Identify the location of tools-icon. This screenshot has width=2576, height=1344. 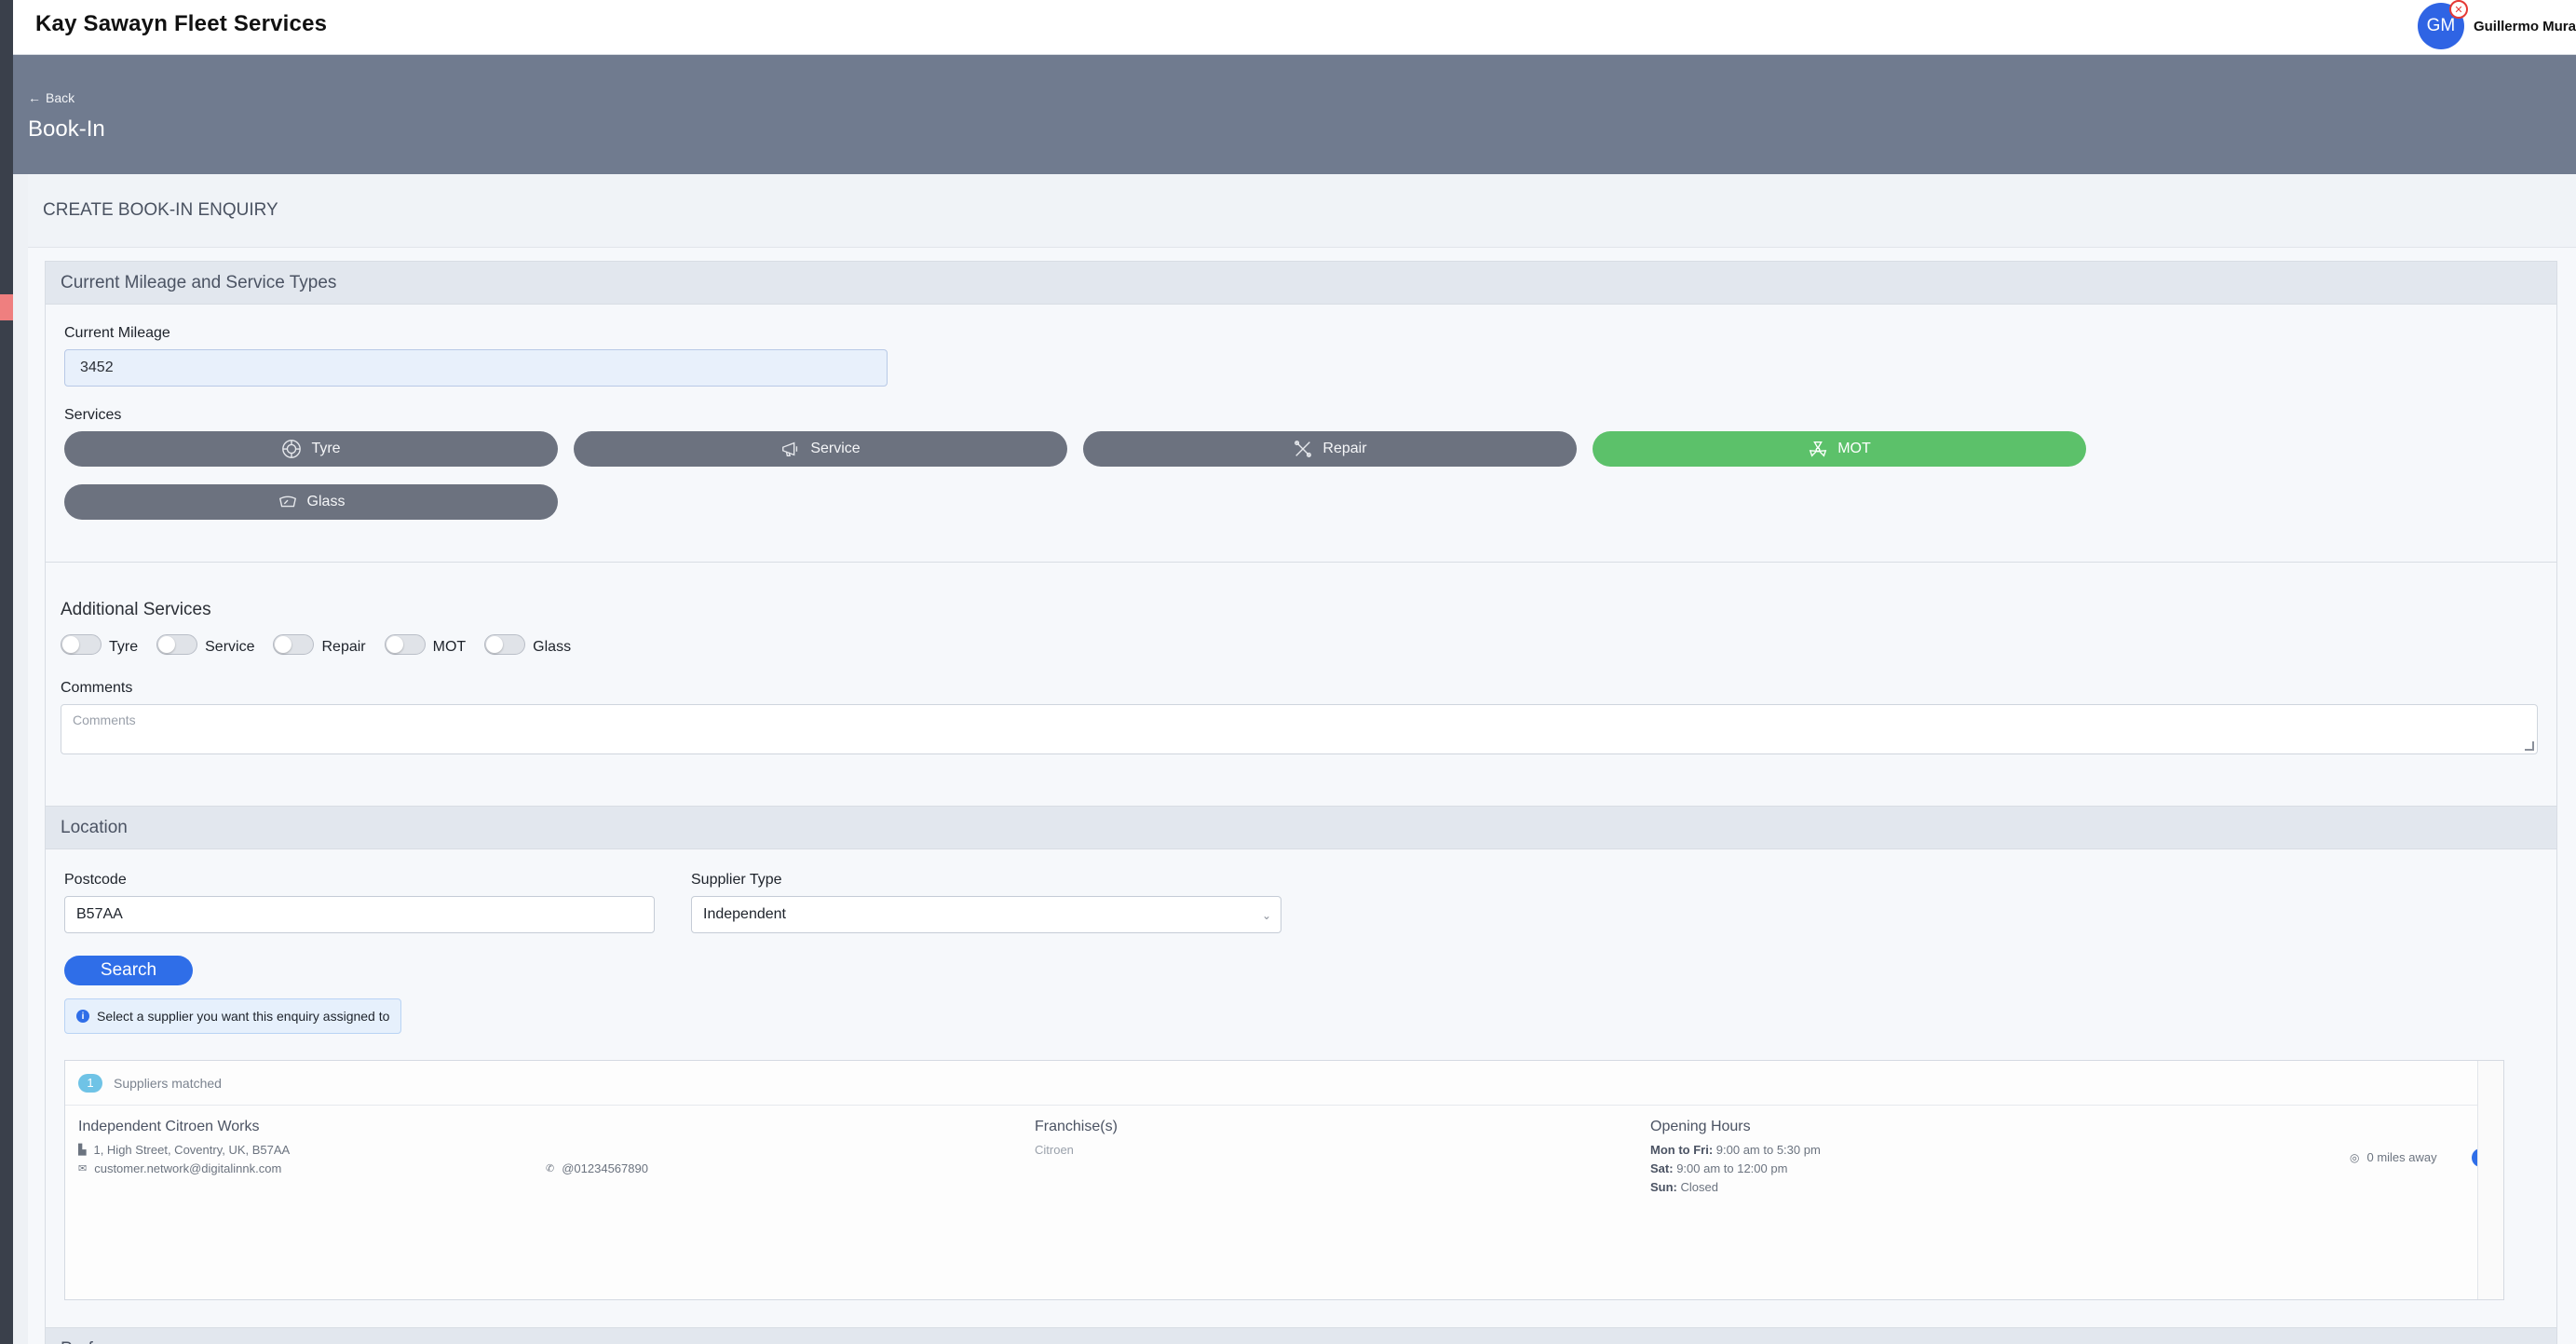
(1303, 449).